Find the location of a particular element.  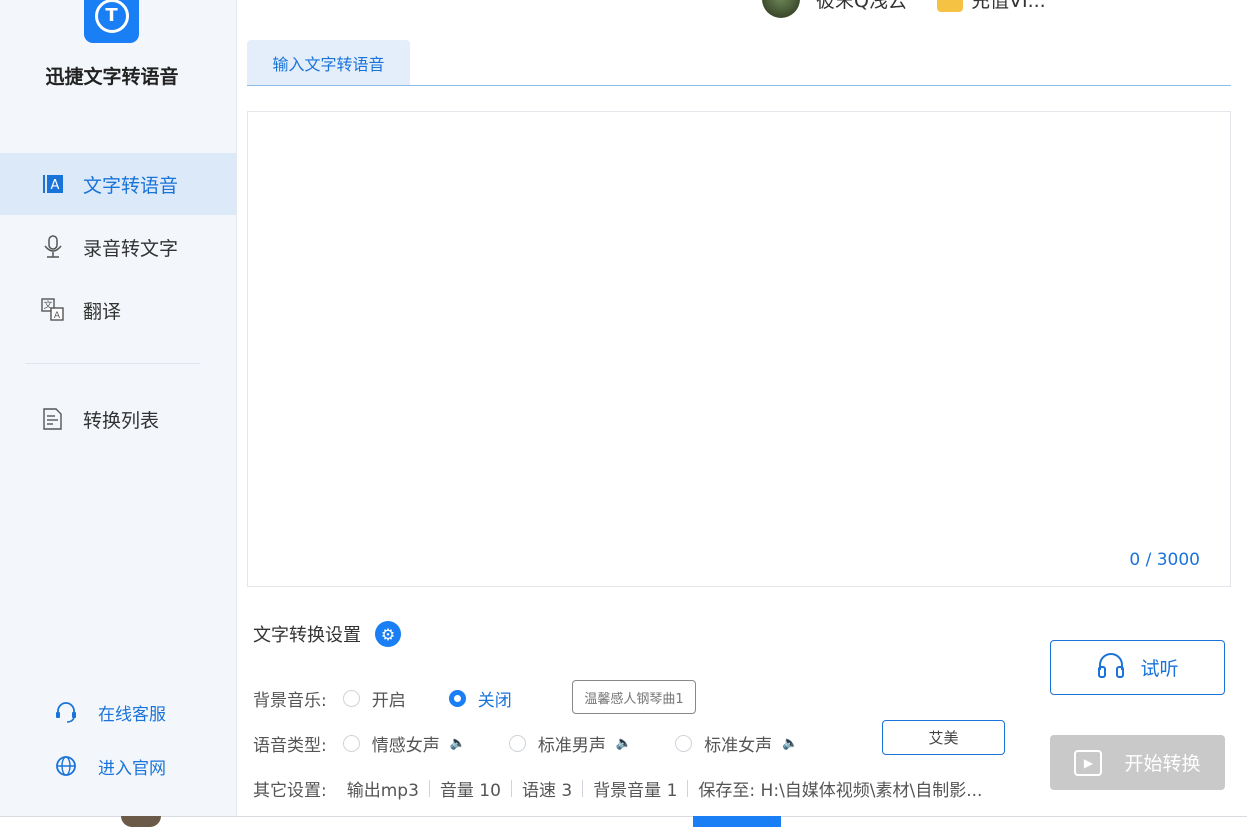

bg-music-off-radio: 关闭 is located at coordinates (480, 698).